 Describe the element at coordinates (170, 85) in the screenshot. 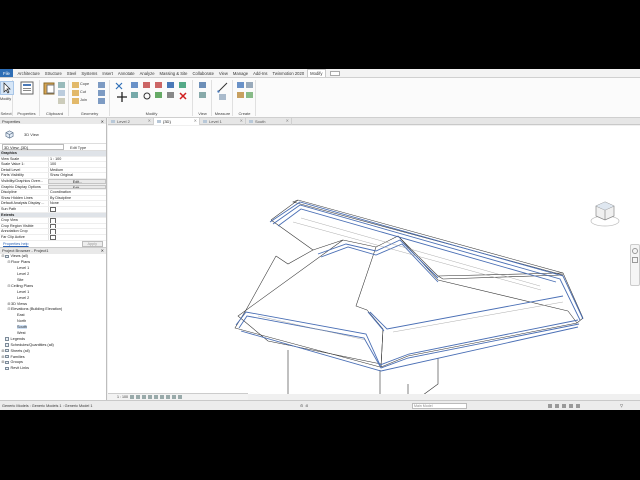

I see `split-icon` at that location.